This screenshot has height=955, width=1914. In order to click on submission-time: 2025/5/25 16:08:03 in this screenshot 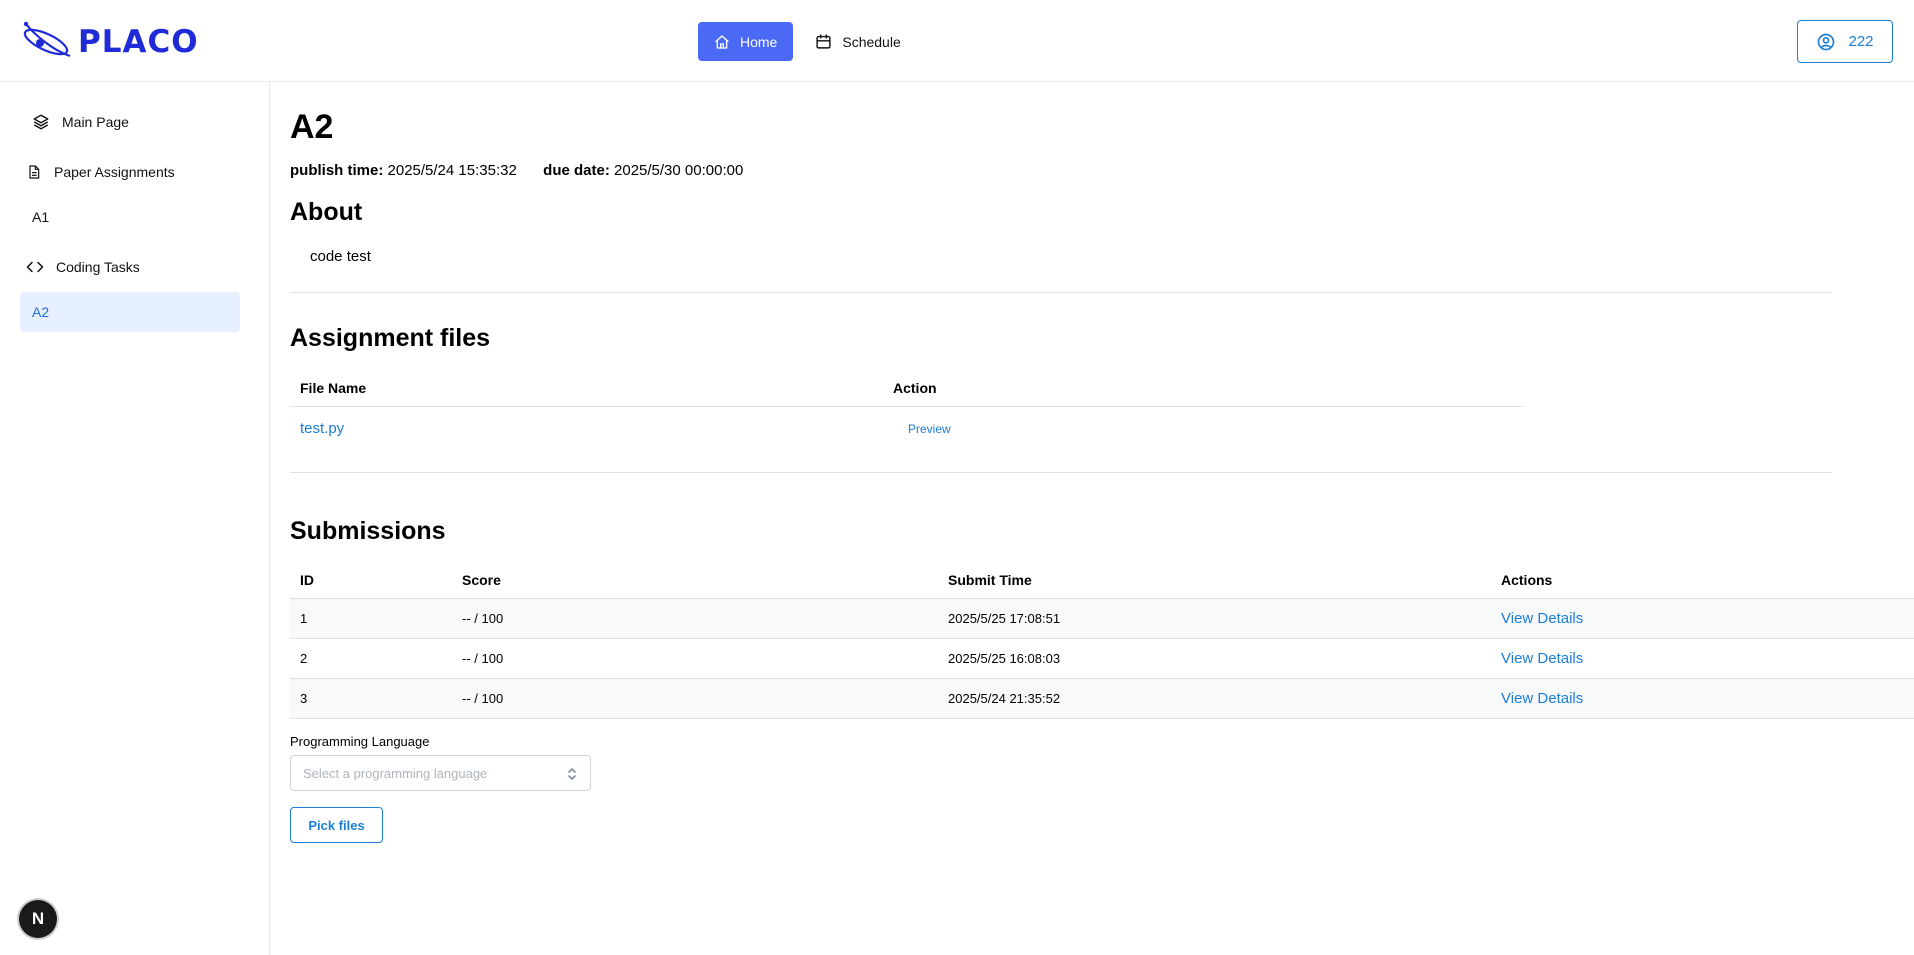, I will do `click(1214, 658)`.